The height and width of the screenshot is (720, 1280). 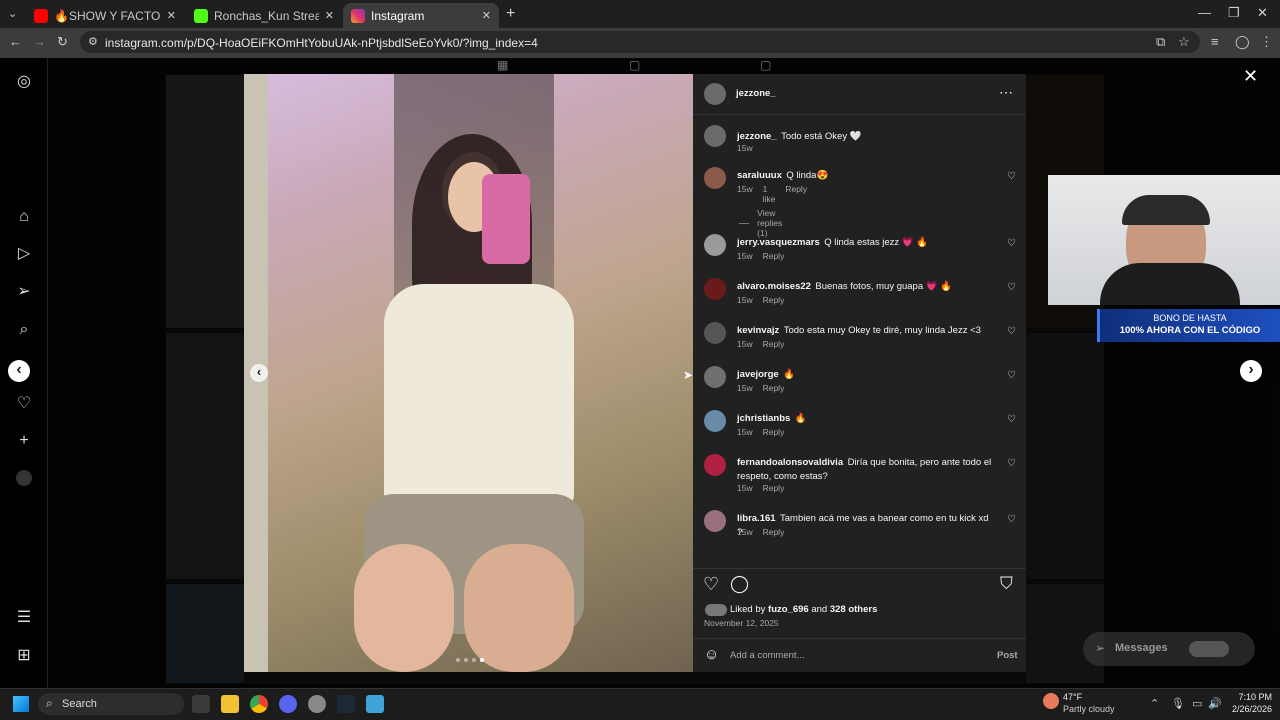 What do you see at coordinates (1197, 703) in the screenshot?
I see `network-icon: ▭` at bounding box center [1197, 703].